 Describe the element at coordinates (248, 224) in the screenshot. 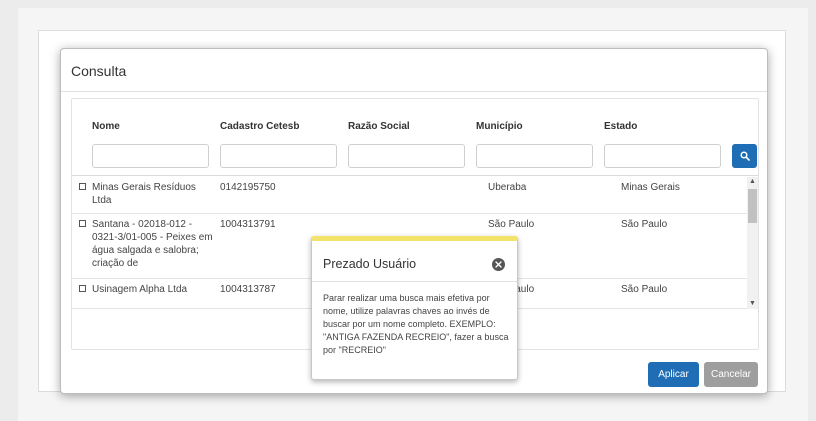

I see `cell-cadastro: 1004313791` at that location.